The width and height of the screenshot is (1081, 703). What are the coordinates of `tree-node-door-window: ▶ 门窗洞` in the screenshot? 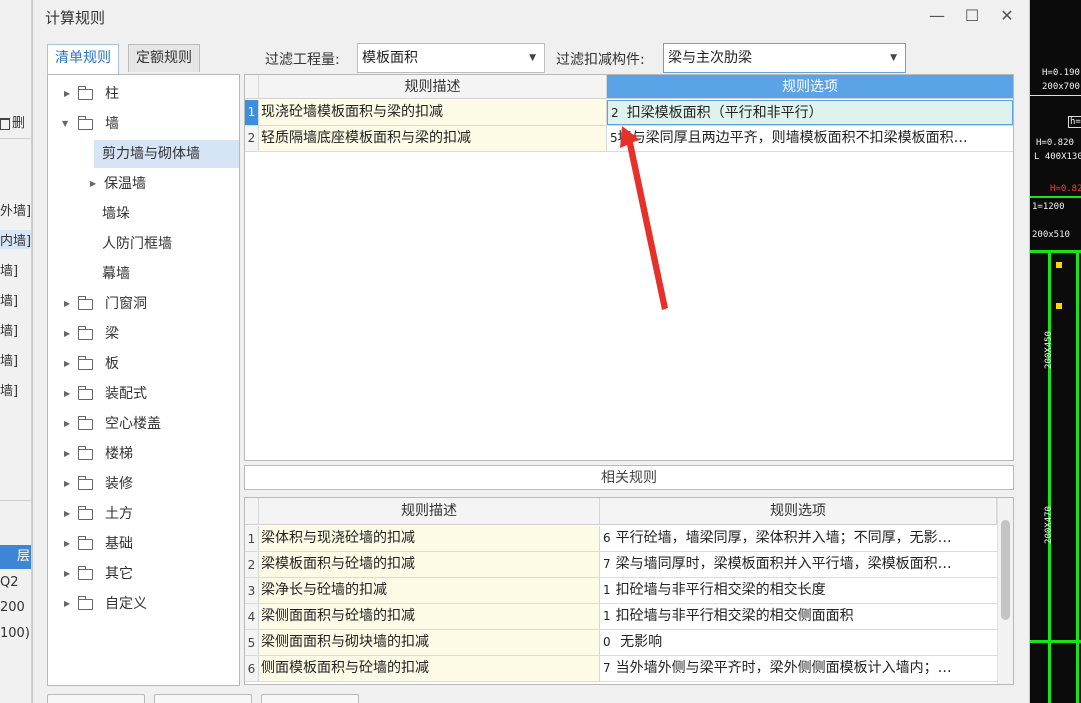 It's located at (143, 304).